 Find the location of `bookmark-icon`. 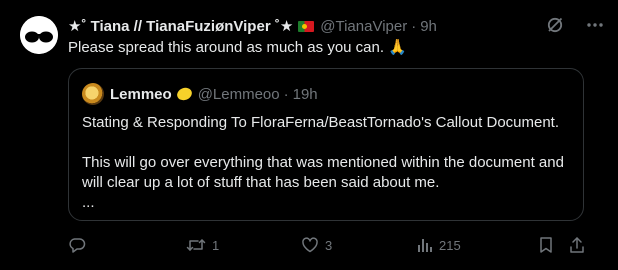

bookmark-icon is located at coordinates (546, 245).